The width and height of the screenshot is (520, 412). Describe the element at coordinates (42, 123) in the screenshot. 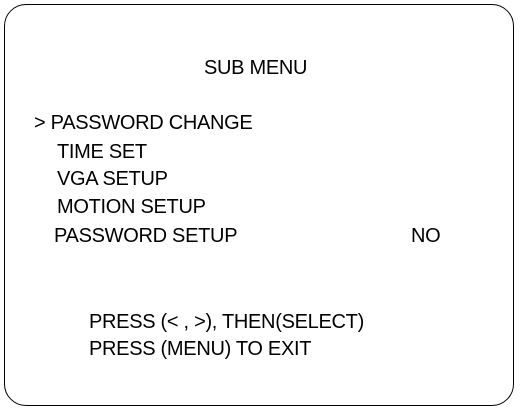

I see `selection-cursor: >` at that location.